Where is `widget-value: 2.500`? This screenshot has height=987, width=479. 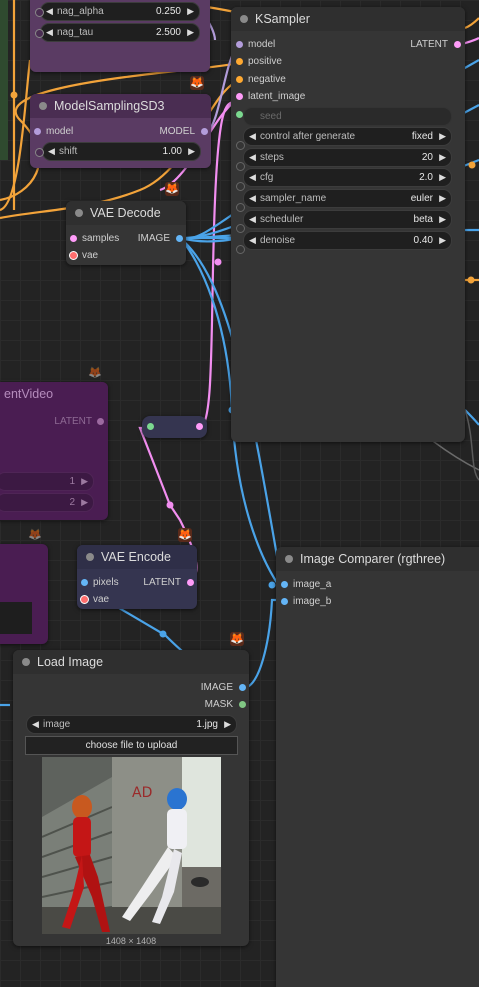
widget-value: 2.500 is located at coordinates (168, 32).